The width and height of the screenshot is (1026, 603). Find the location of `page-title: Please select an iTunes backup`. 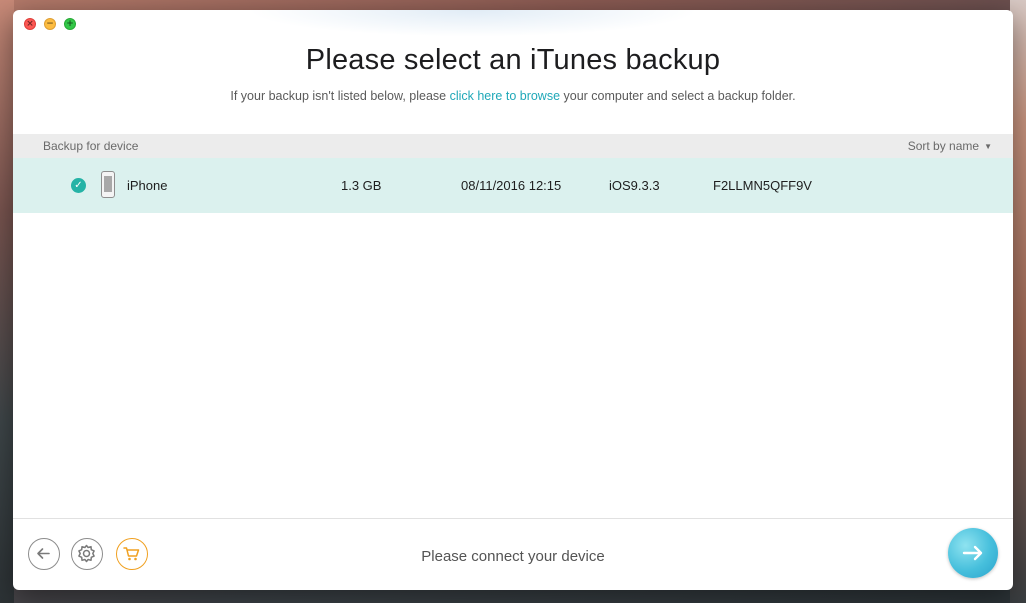

page-title: Please select an iTunes backup is located at coordinates (513, 60).